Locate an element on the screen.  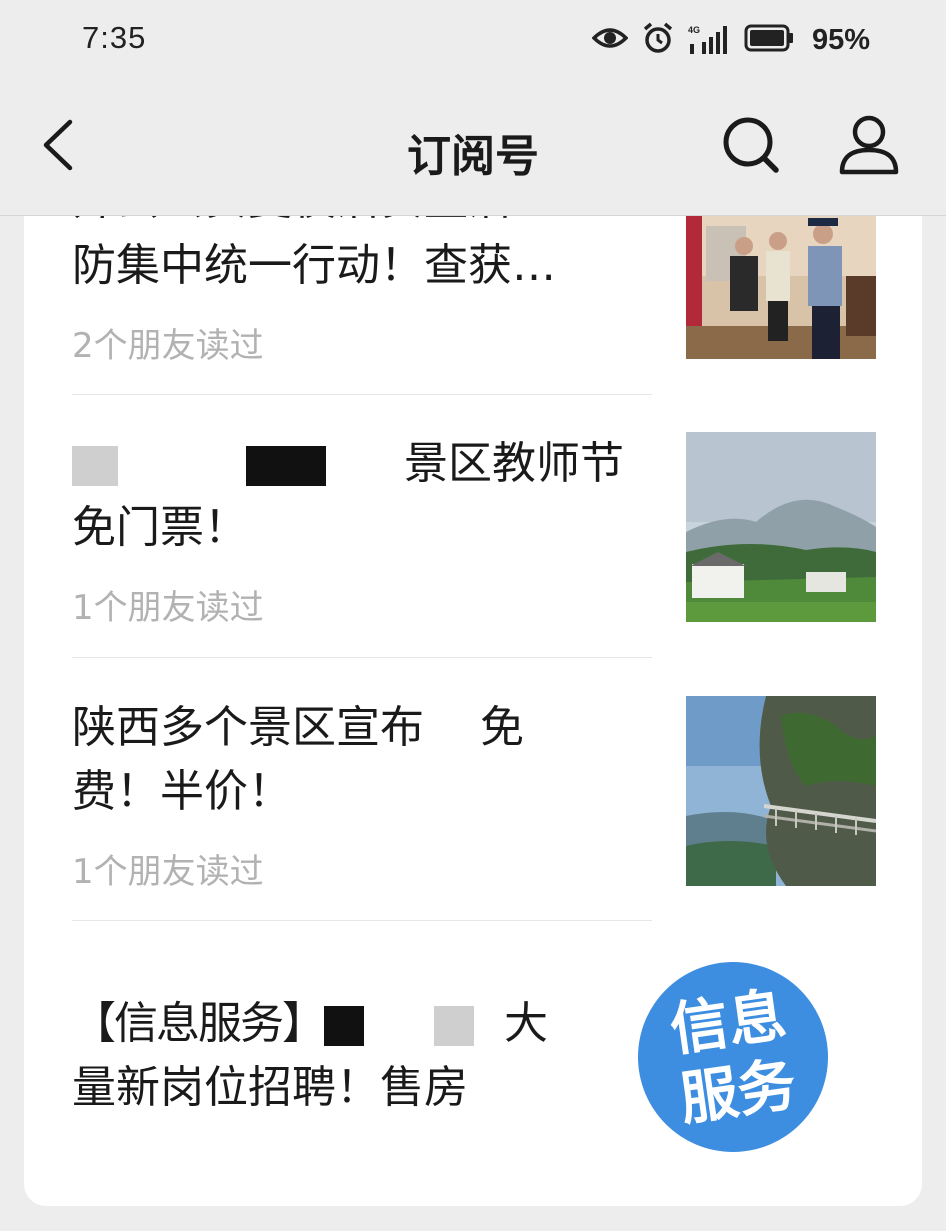
person-icon is located at coordinates (869, 145).